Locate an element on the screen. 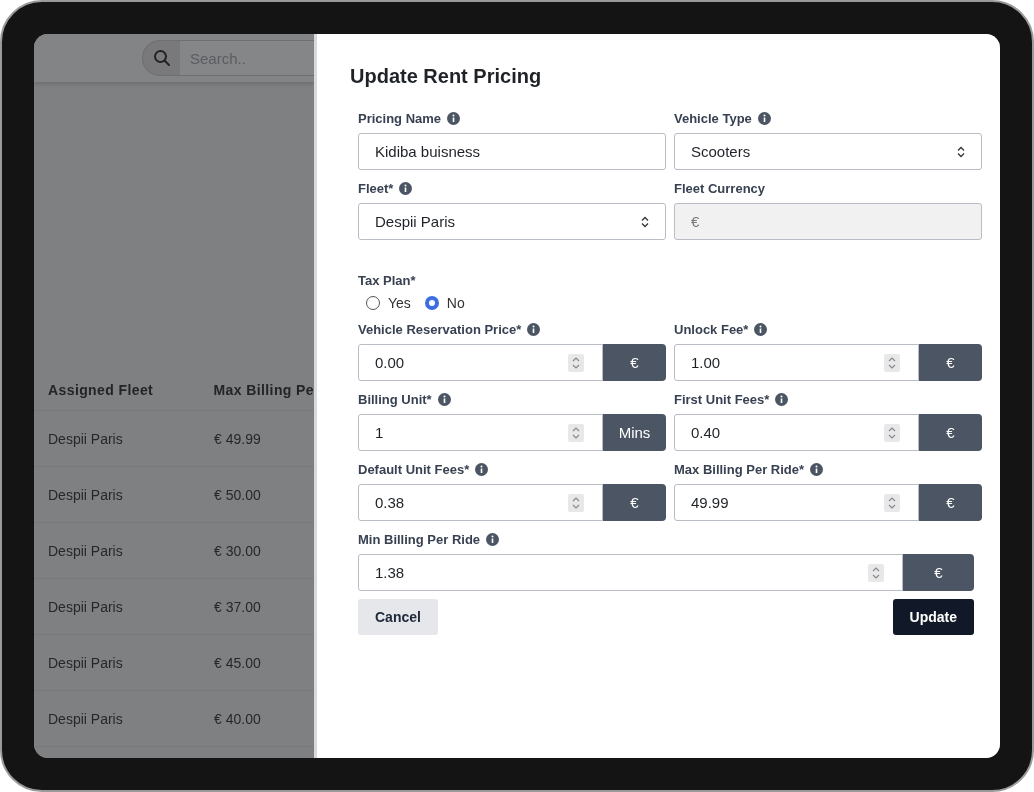 The image size is (1034, 792). readonly-field: € is located at coordinates (828, 221).